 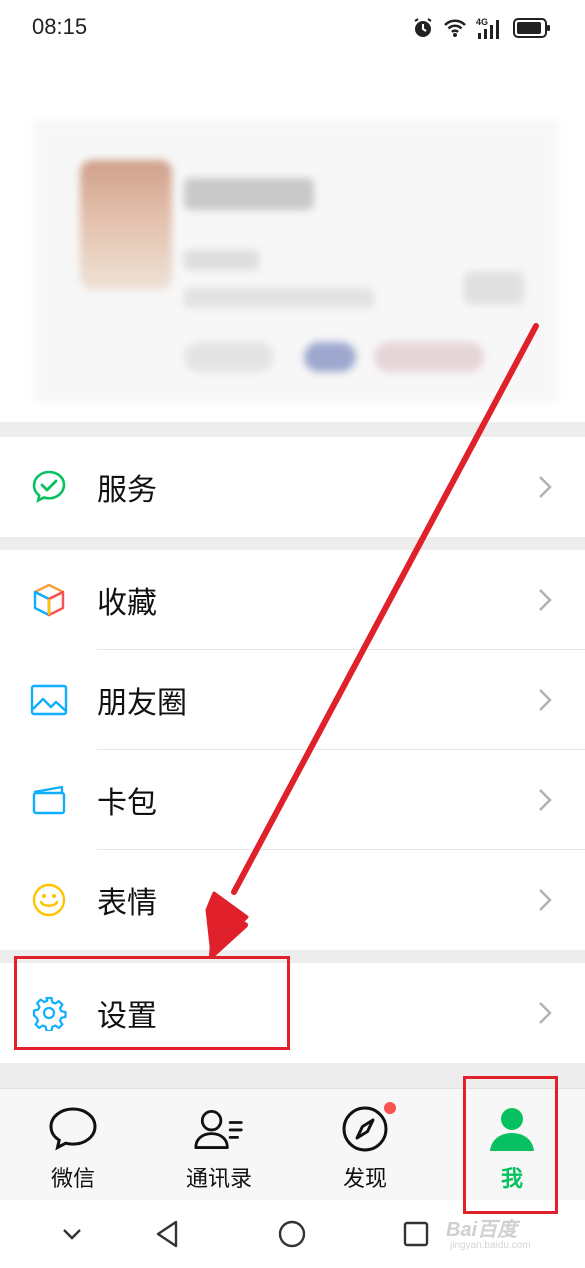 I want to click on network-label: 4G, so click(x=482, y=22).